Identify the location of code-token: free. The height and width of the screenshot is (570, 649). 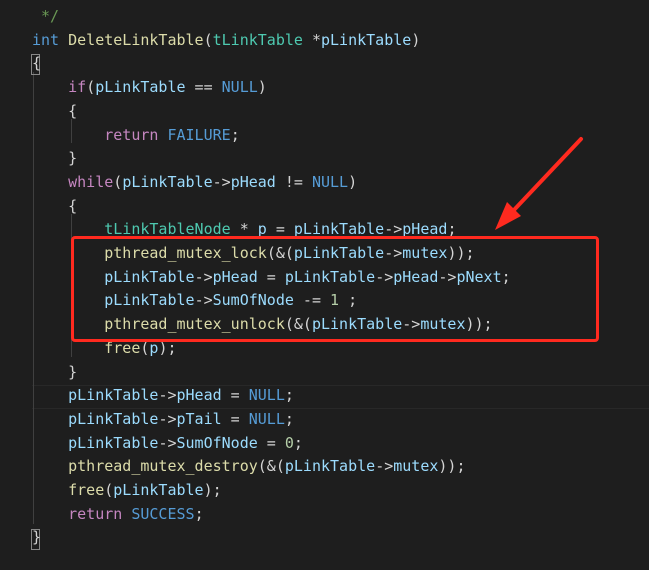
(86, 490).